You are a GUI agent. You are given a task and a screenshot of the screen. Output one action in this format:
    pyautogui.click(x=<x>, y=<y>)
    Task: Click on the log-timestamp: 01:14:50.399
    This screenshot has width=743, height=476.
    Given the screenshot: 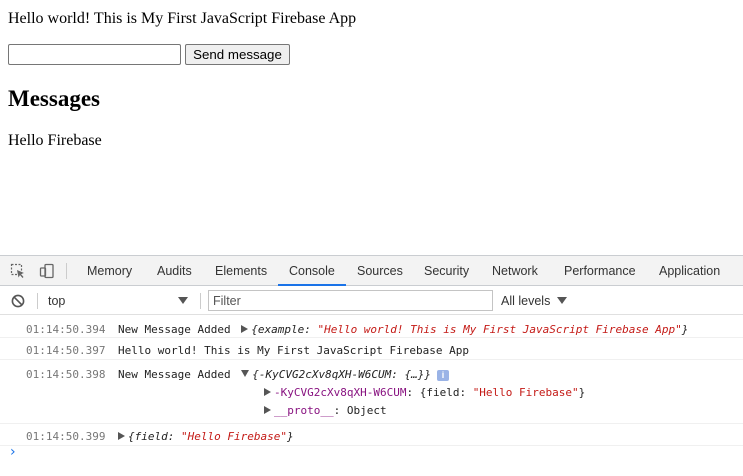 What is the action you would take?
    pyautogui.click(x=66, y=436)
    